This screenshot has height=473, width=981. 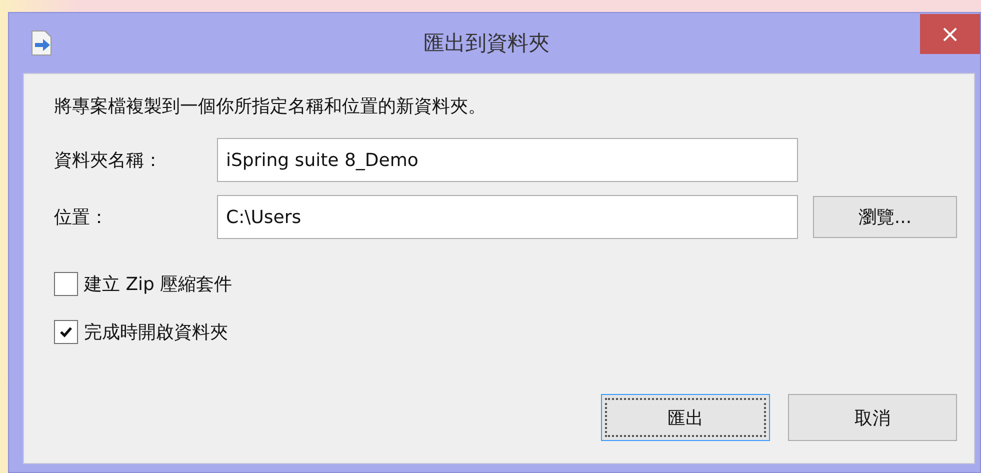 I want to click on checkbox-label: 建立 Zip 壓縮套件, so click(x=158, y=284).